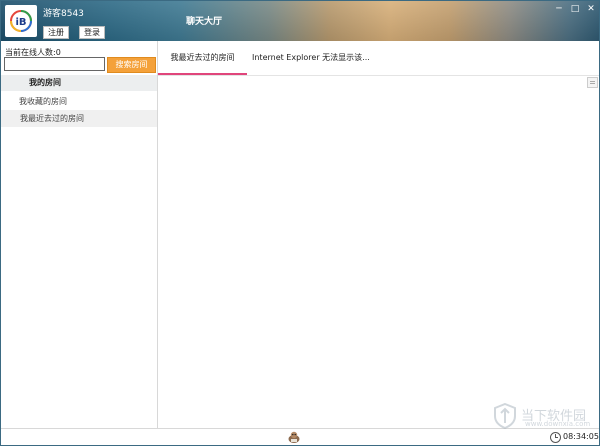 This screenshot has width=600, height=446. I want to click on shield-logo-icon, so click(505, 416).